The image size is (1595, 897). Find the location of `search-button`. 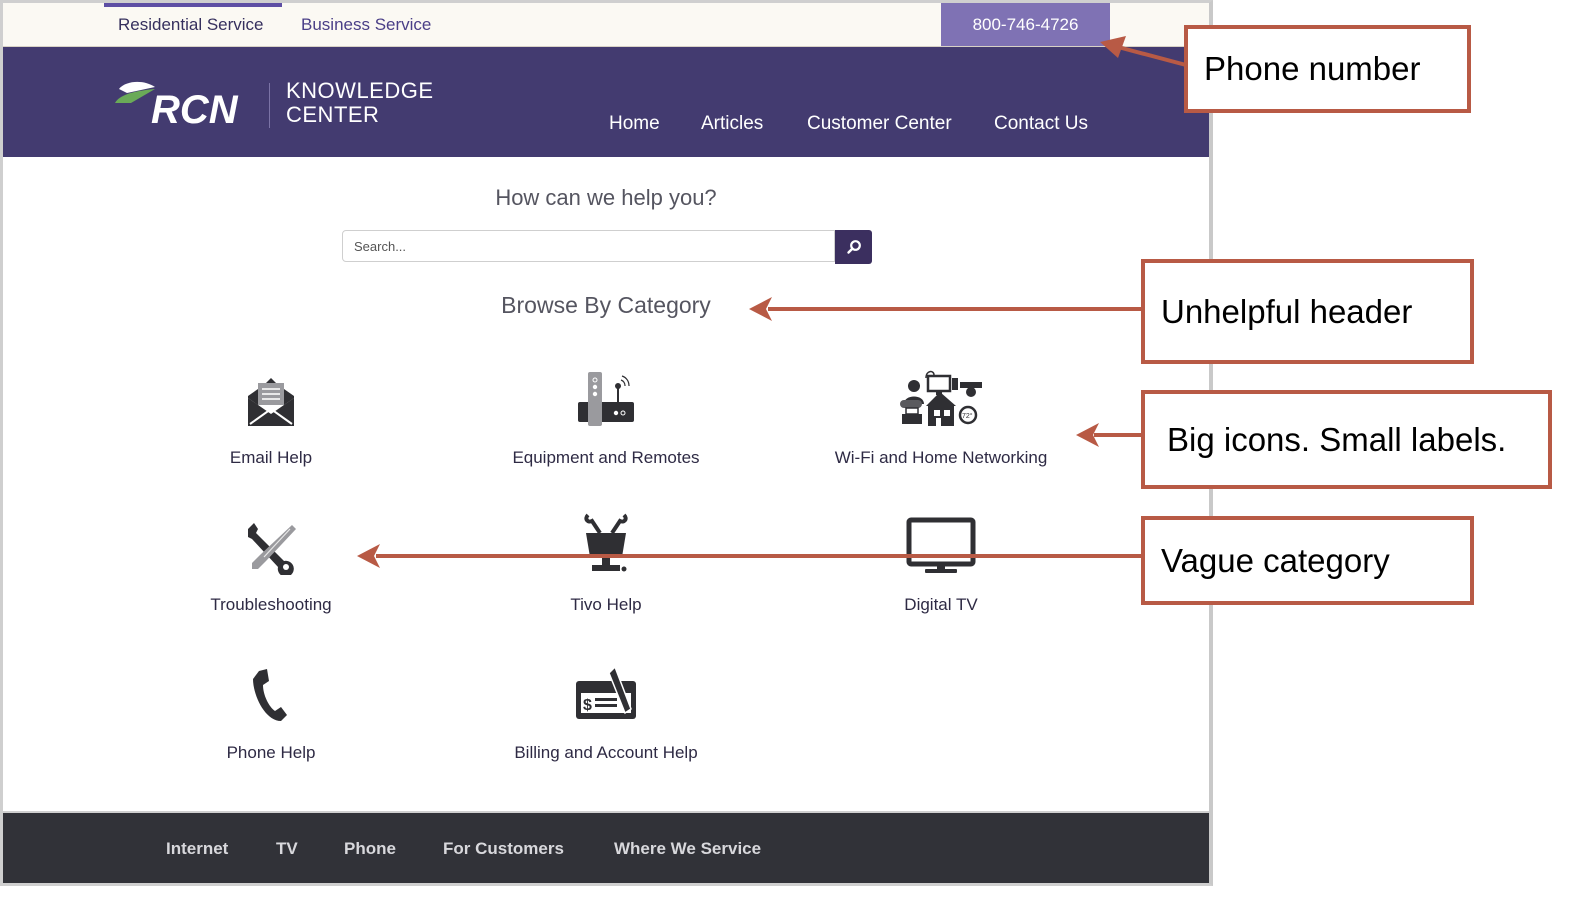

search-button is located at coordinates (853, 247).